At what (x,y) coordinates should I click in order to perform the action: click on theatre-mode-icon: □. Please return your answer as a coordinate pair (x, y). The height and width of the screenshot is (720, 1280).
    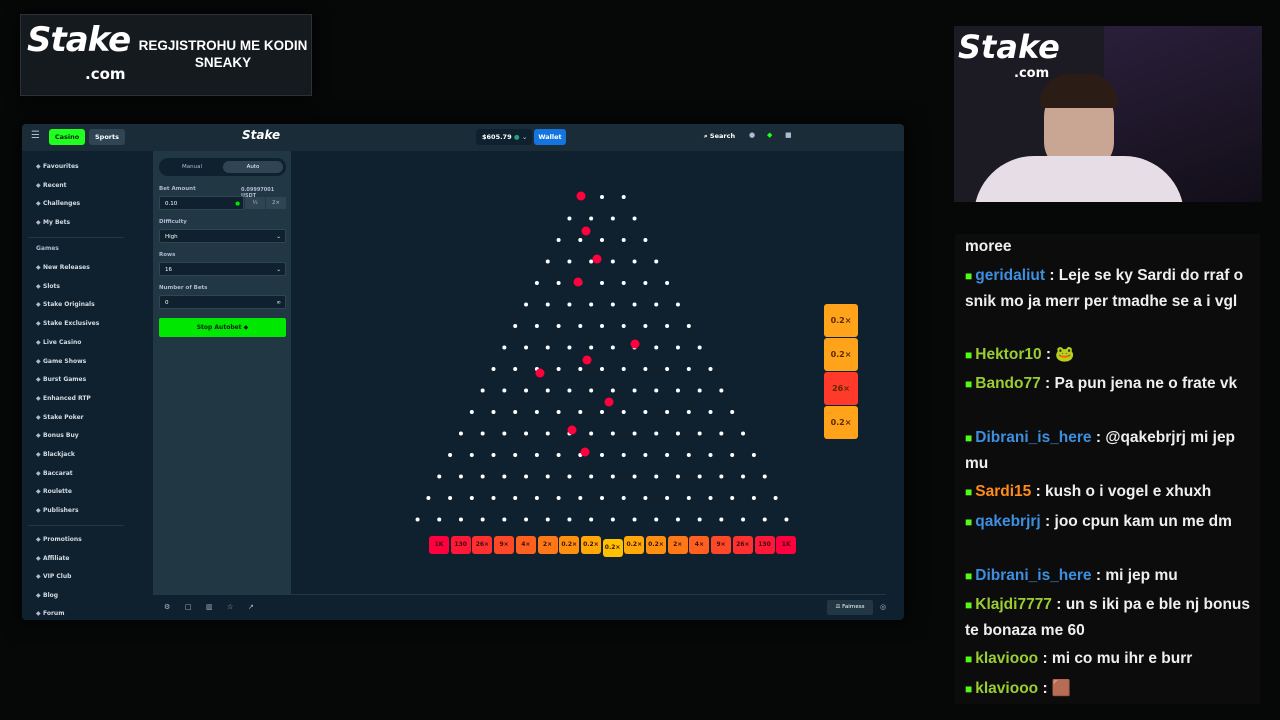
    Looking at the image, I should click on (188, 607).